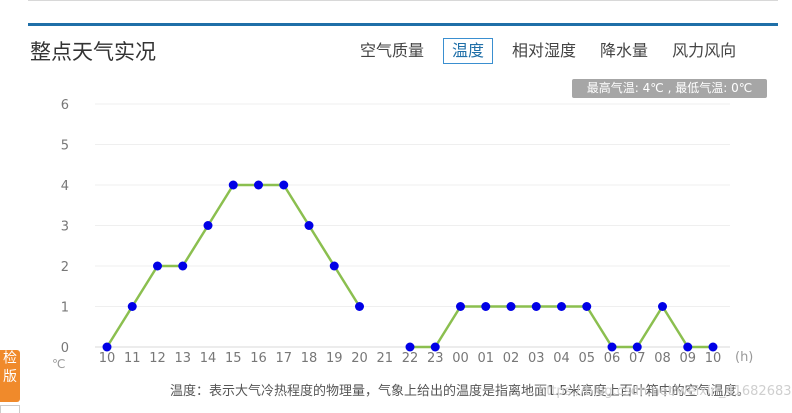  I want to click on x-tick-label: 06, so click(612, 358).